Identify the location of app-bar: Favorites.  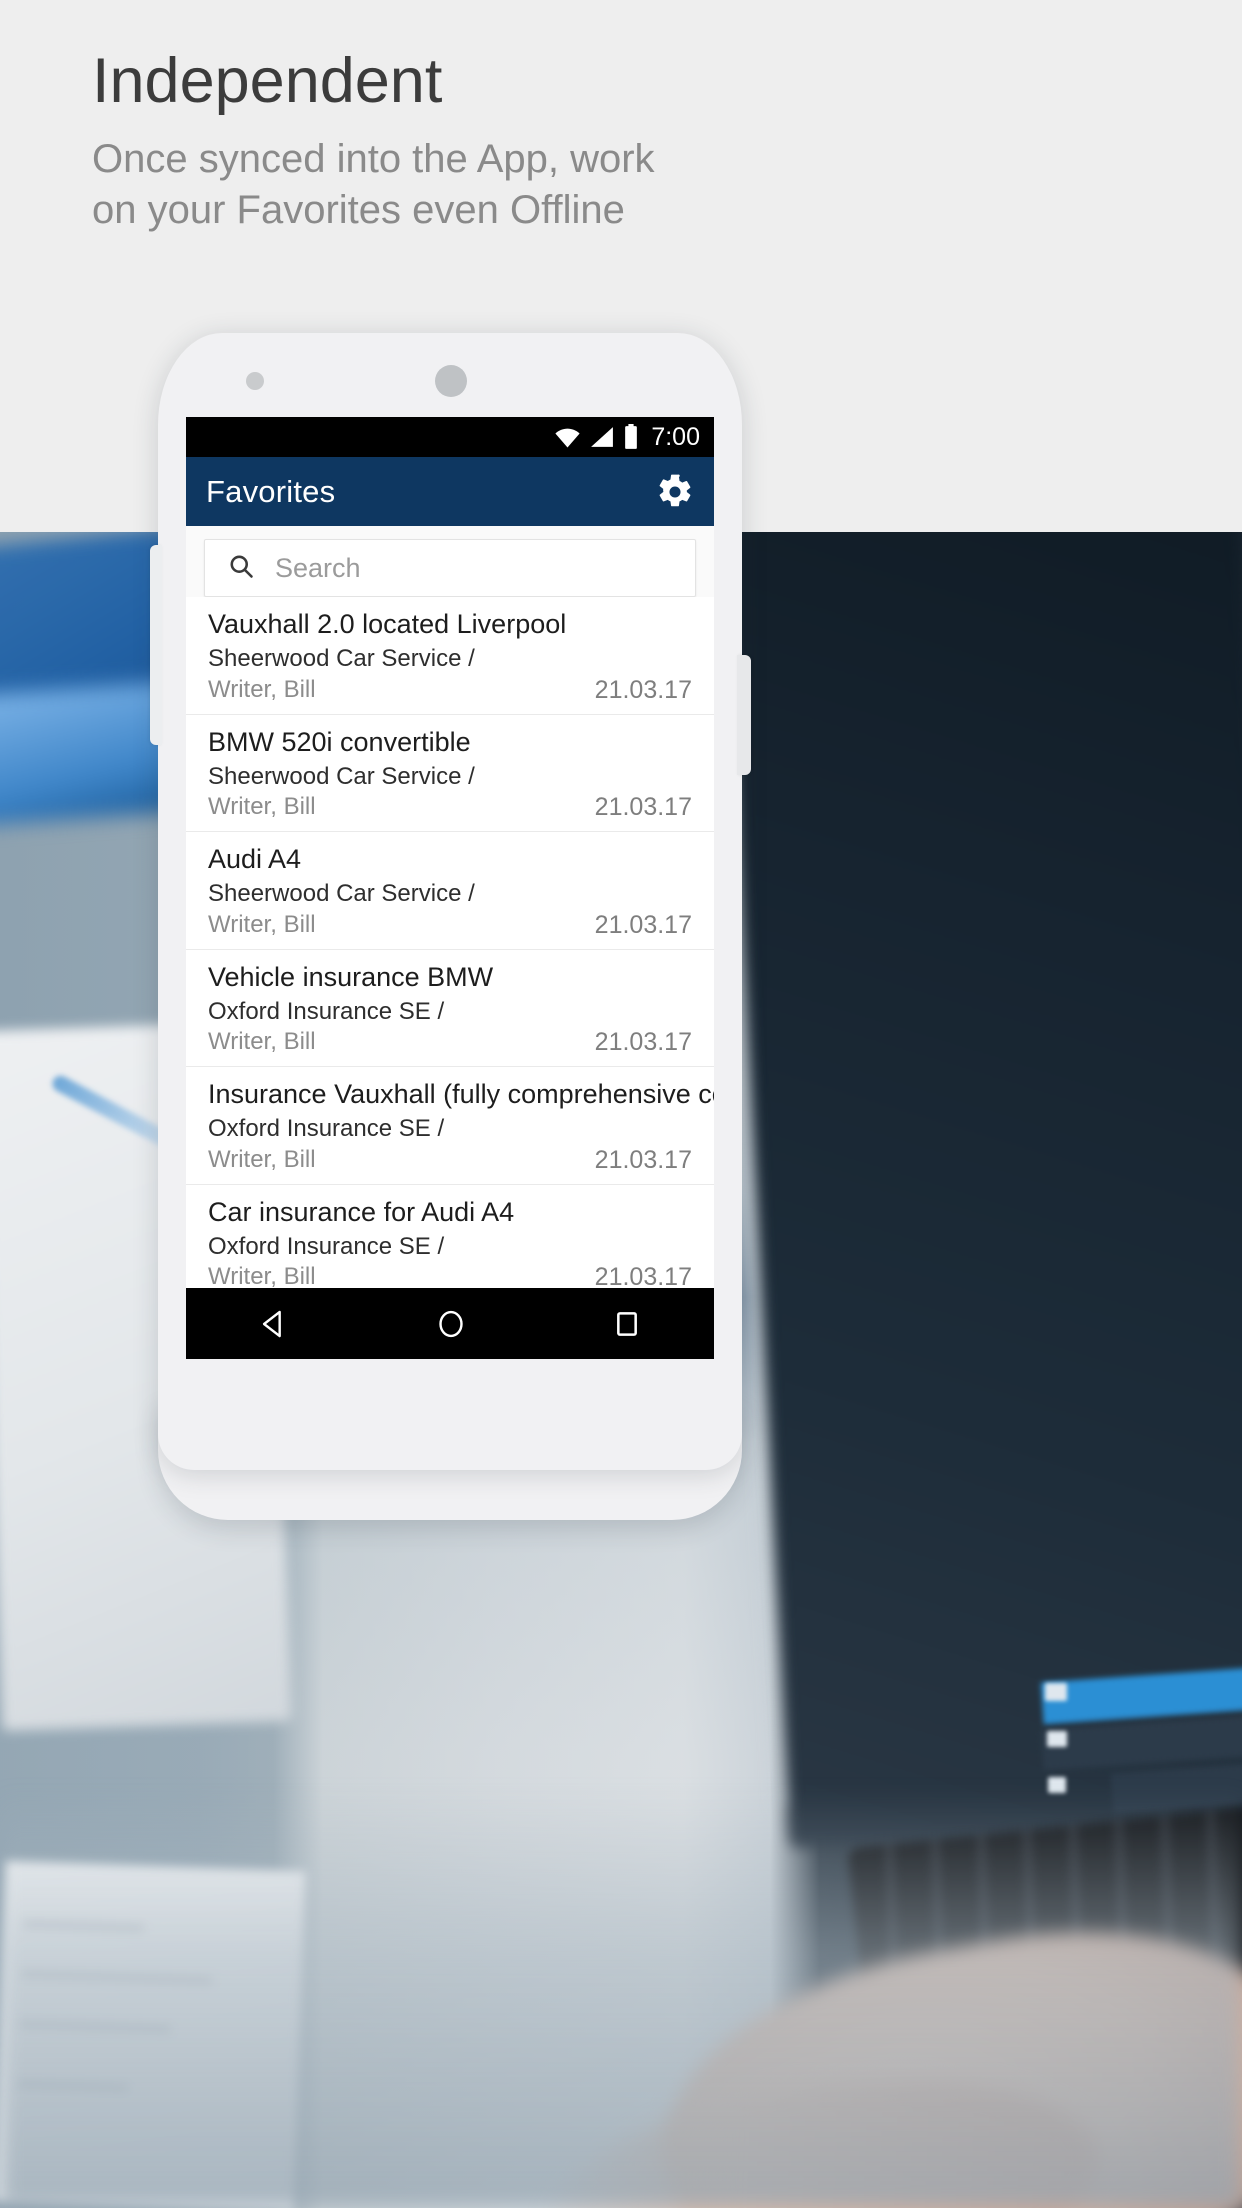
(450, 491).